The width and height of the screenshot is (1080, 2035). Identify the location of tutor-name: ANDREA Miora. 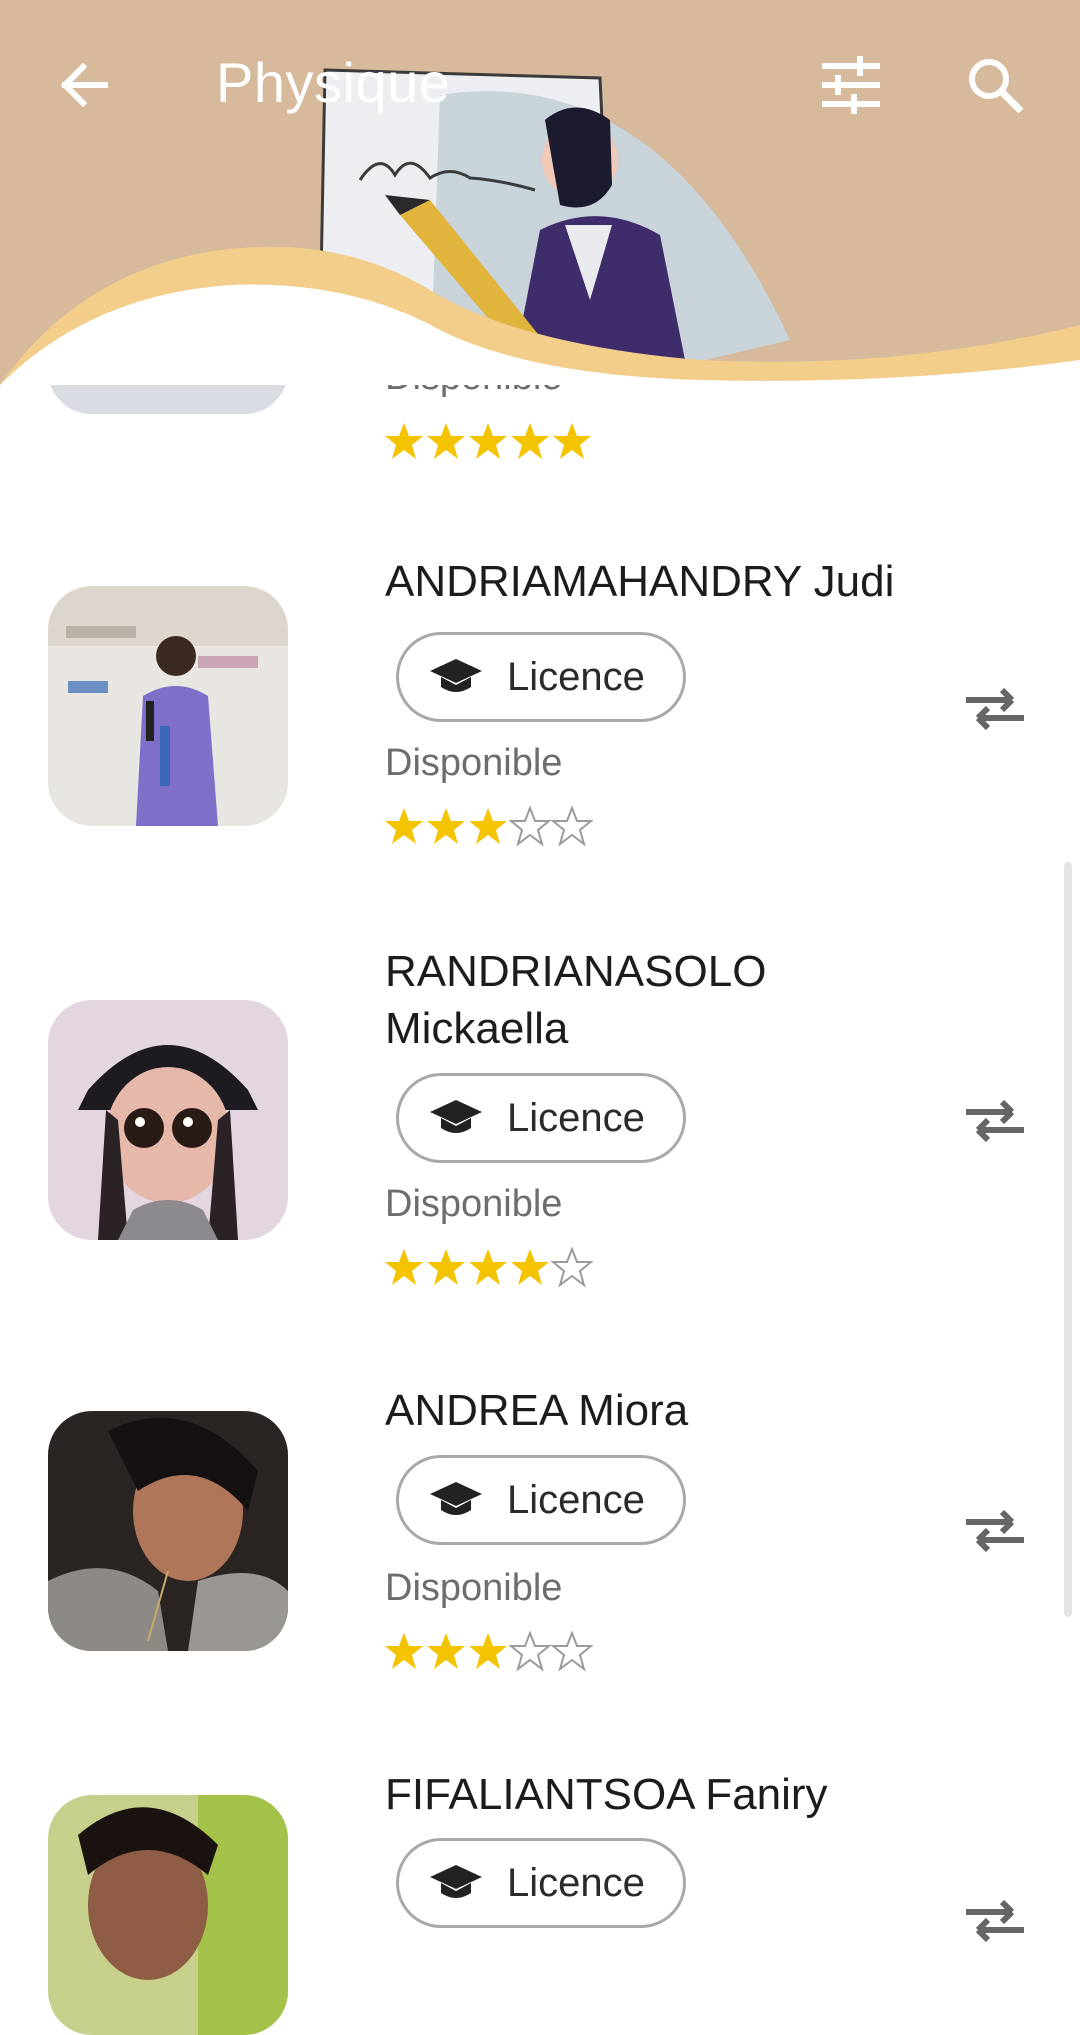
(537, 1410).